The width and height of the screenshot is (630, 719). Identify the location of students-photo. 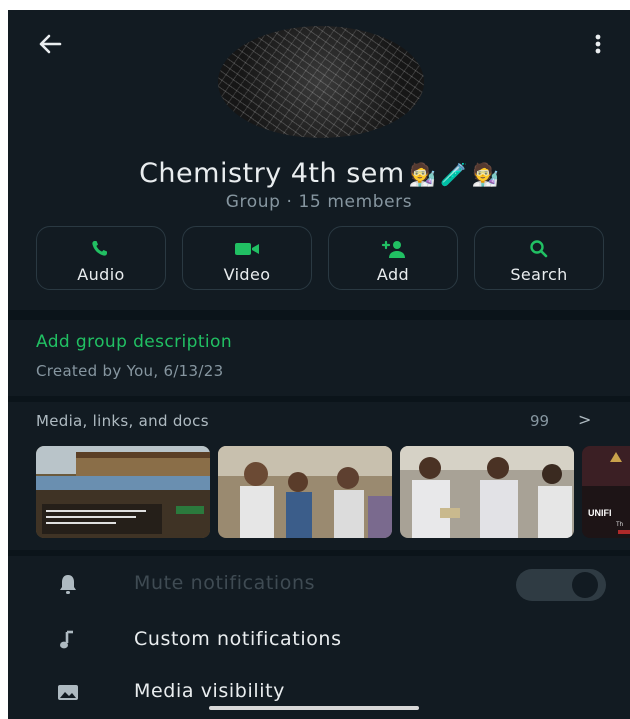
(487, 492).